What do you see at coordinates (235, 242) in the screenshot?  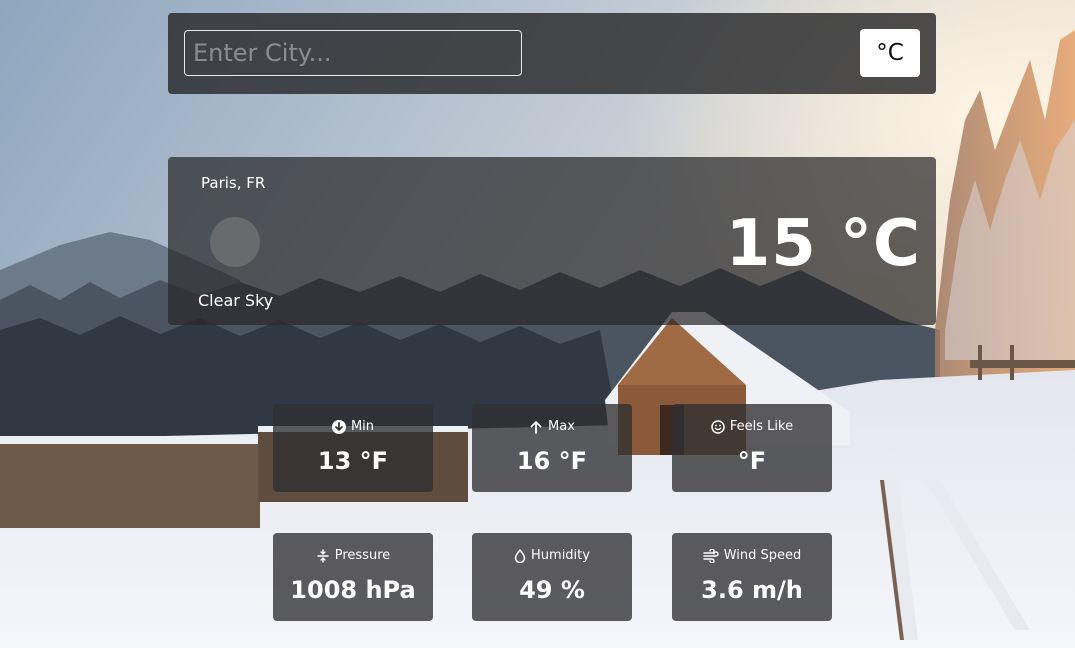 I see `weather-icon` at bounding box center [235, 242].